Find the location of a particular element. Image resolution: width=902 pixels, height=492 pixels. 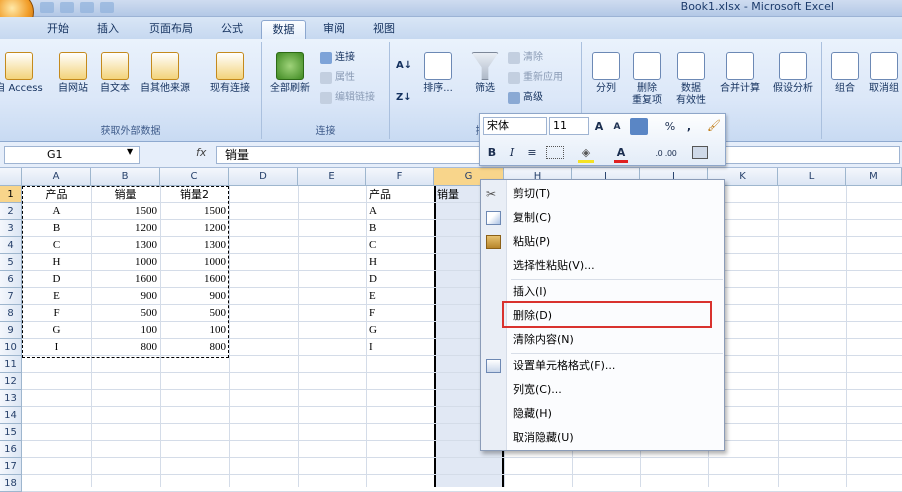

col-header-c: C is located at coordinates (194, 177).